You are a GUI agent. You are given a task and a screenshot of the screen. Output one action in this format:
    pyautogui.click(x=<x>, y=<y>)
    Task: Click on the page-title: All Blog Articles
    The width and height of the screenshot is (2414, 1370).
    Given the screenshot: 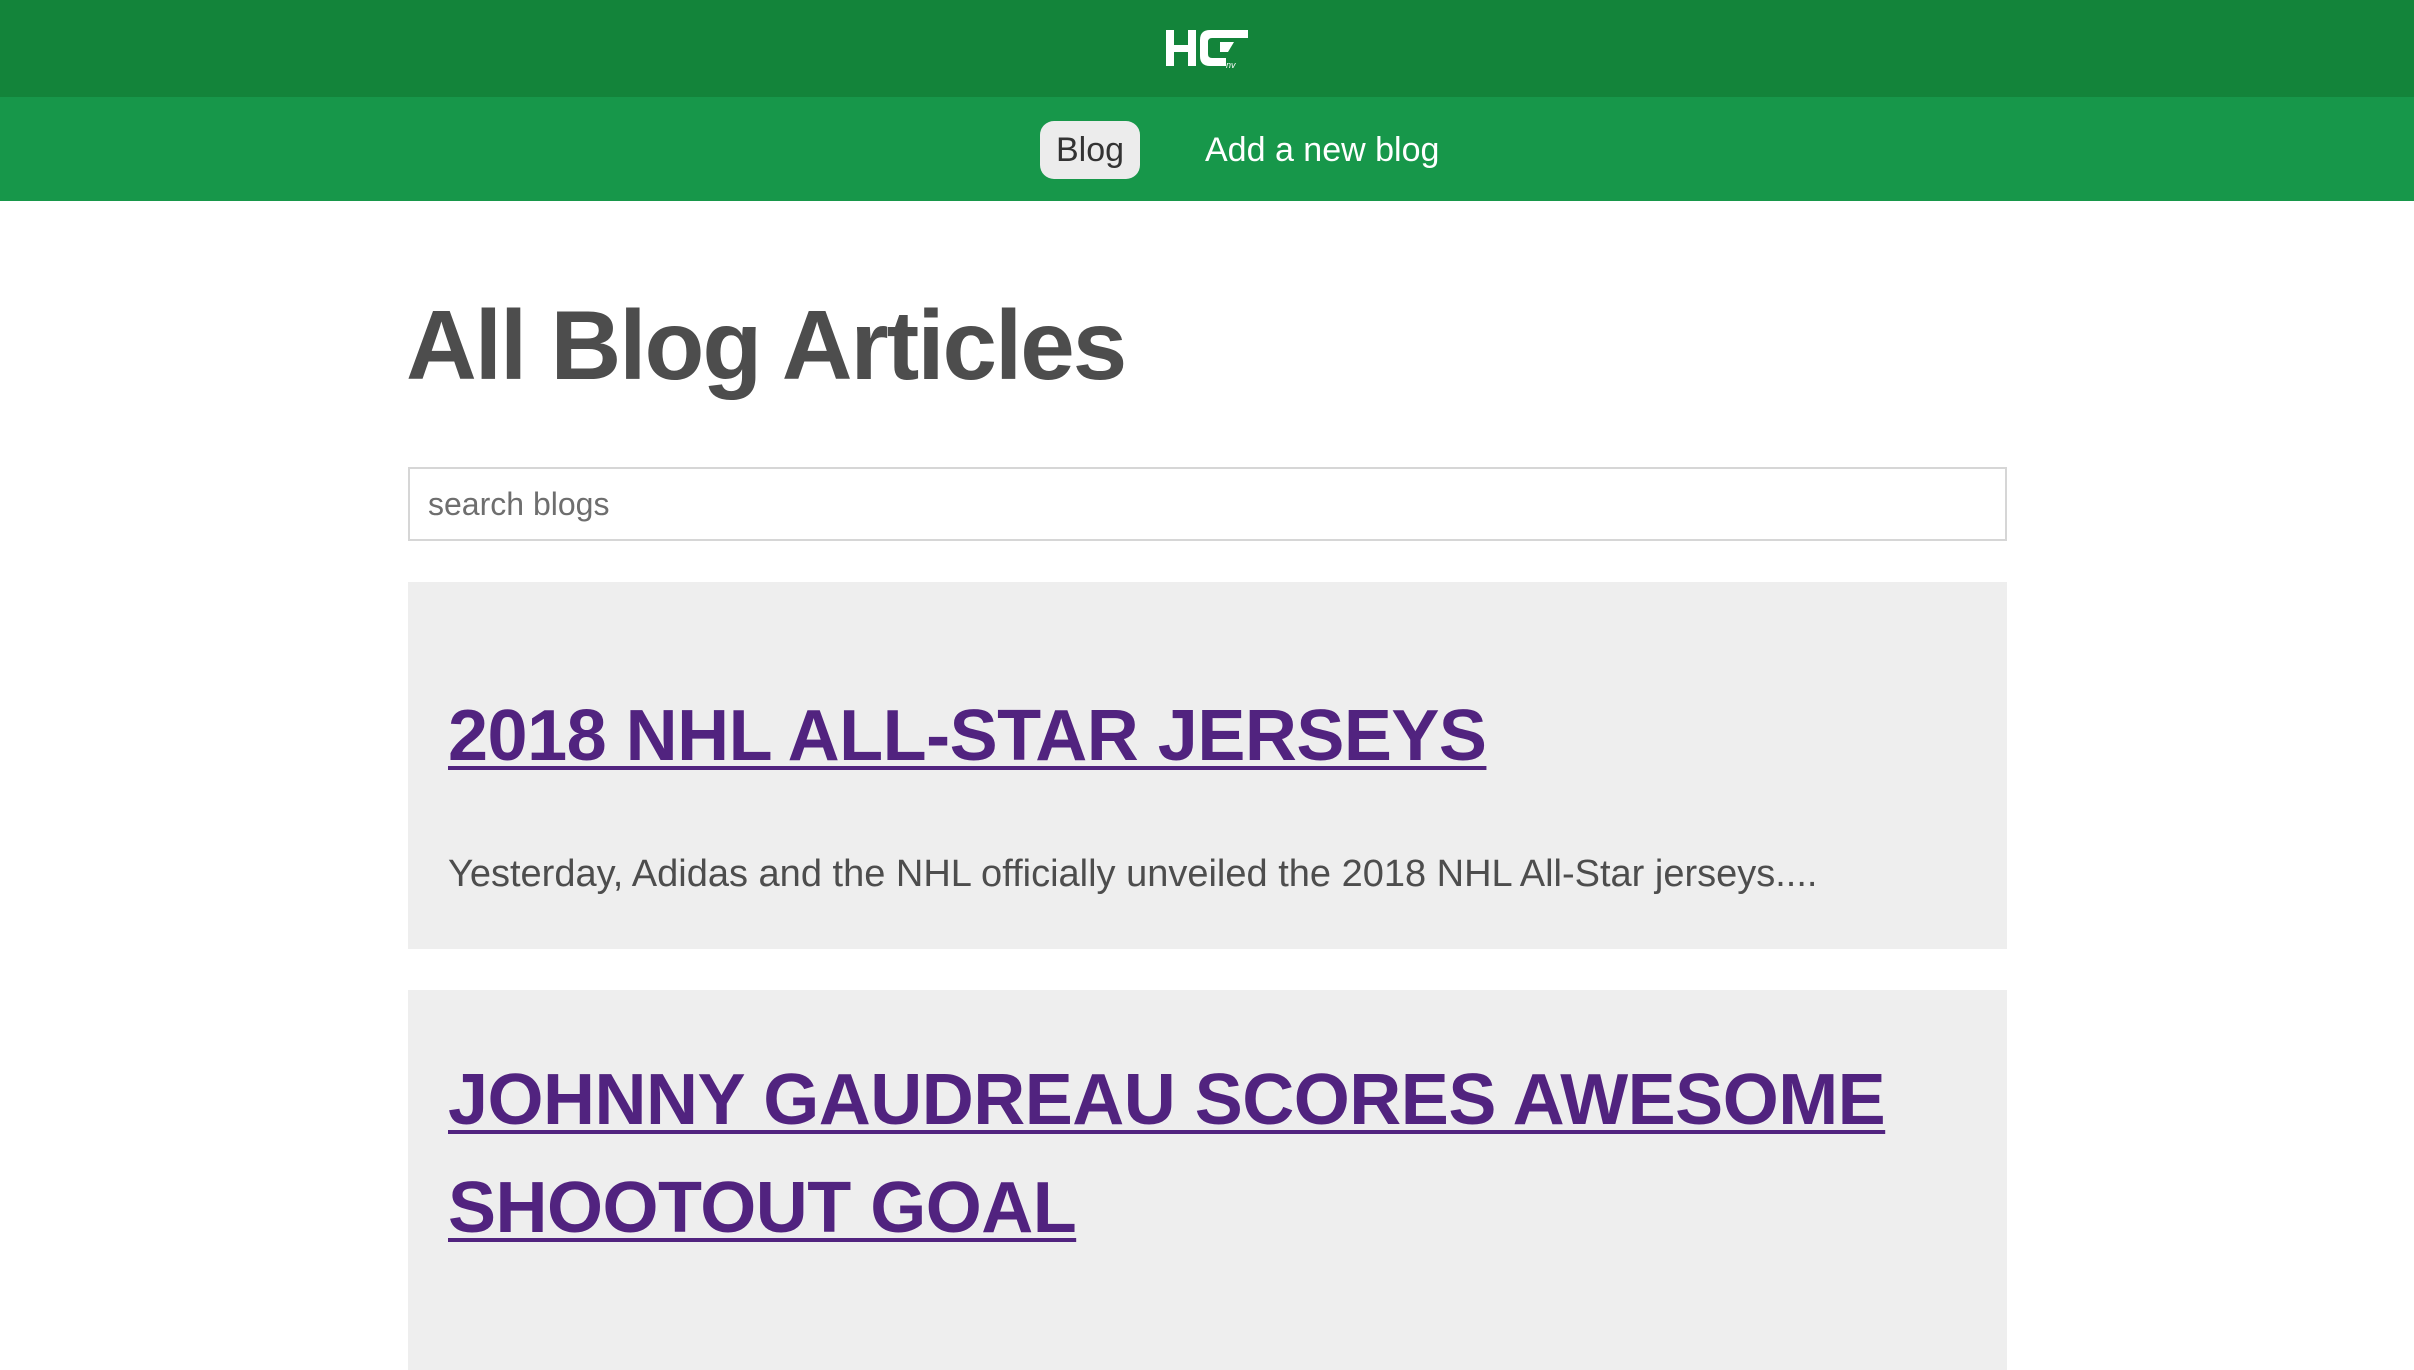 What is the action you would take?
    pyautogui.click(x=766, y=345)
    